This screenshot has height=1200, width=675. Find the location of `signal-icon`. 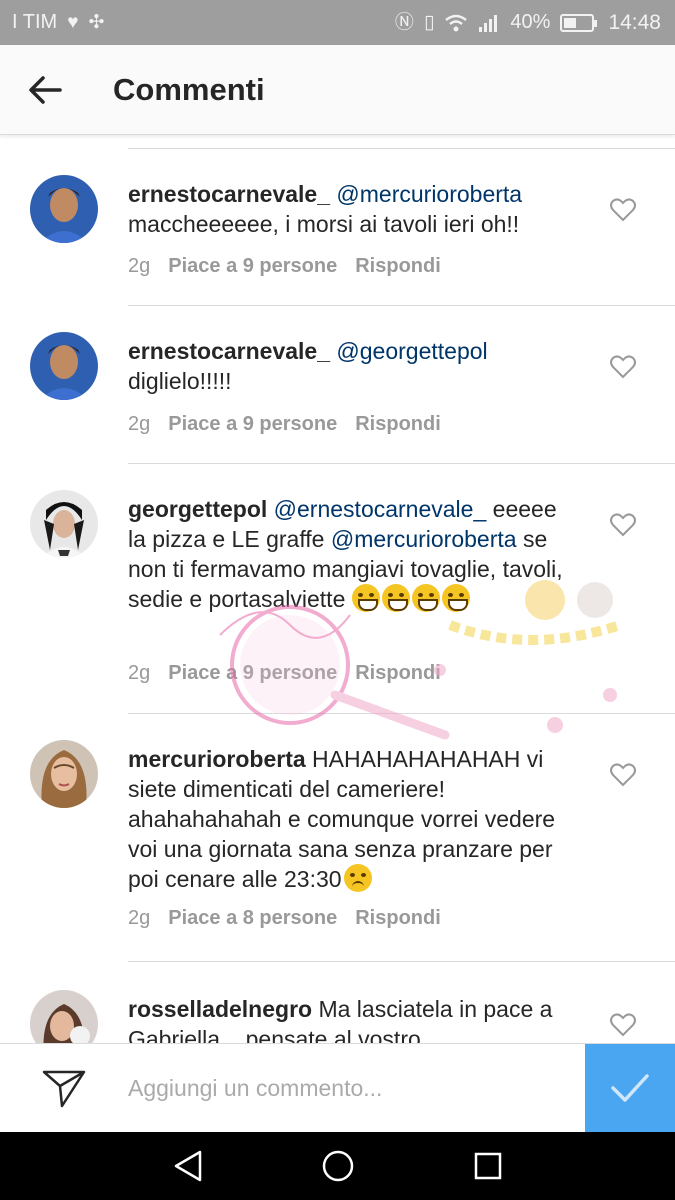

signal-icon is located at coordinates (488, 23).